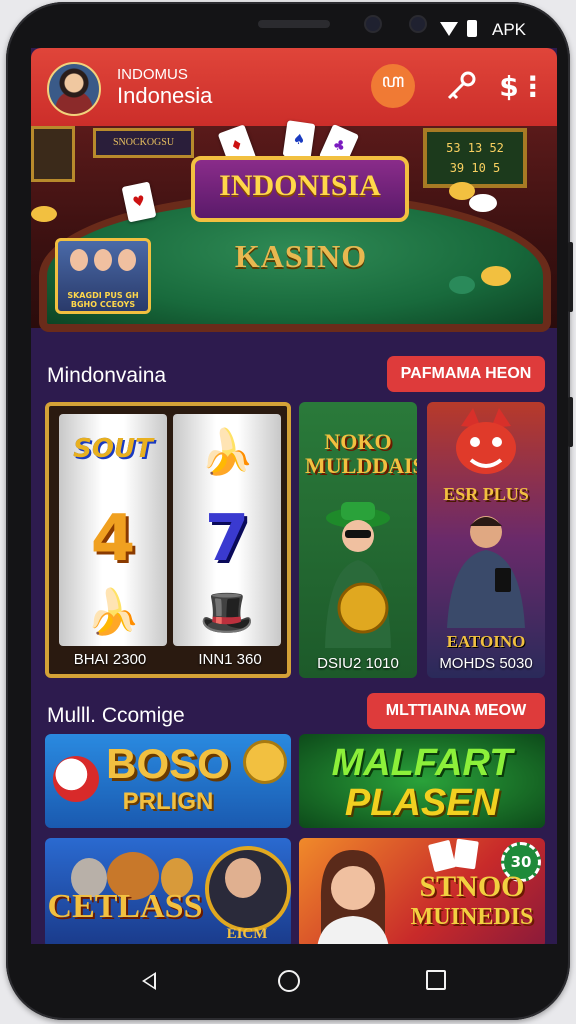 The image size is (576, 1024). What do you see at coordinates (522, 86) in the screenshot?
I see `wallet-menu-icon: $⋮` at bounding box center [522, 86].